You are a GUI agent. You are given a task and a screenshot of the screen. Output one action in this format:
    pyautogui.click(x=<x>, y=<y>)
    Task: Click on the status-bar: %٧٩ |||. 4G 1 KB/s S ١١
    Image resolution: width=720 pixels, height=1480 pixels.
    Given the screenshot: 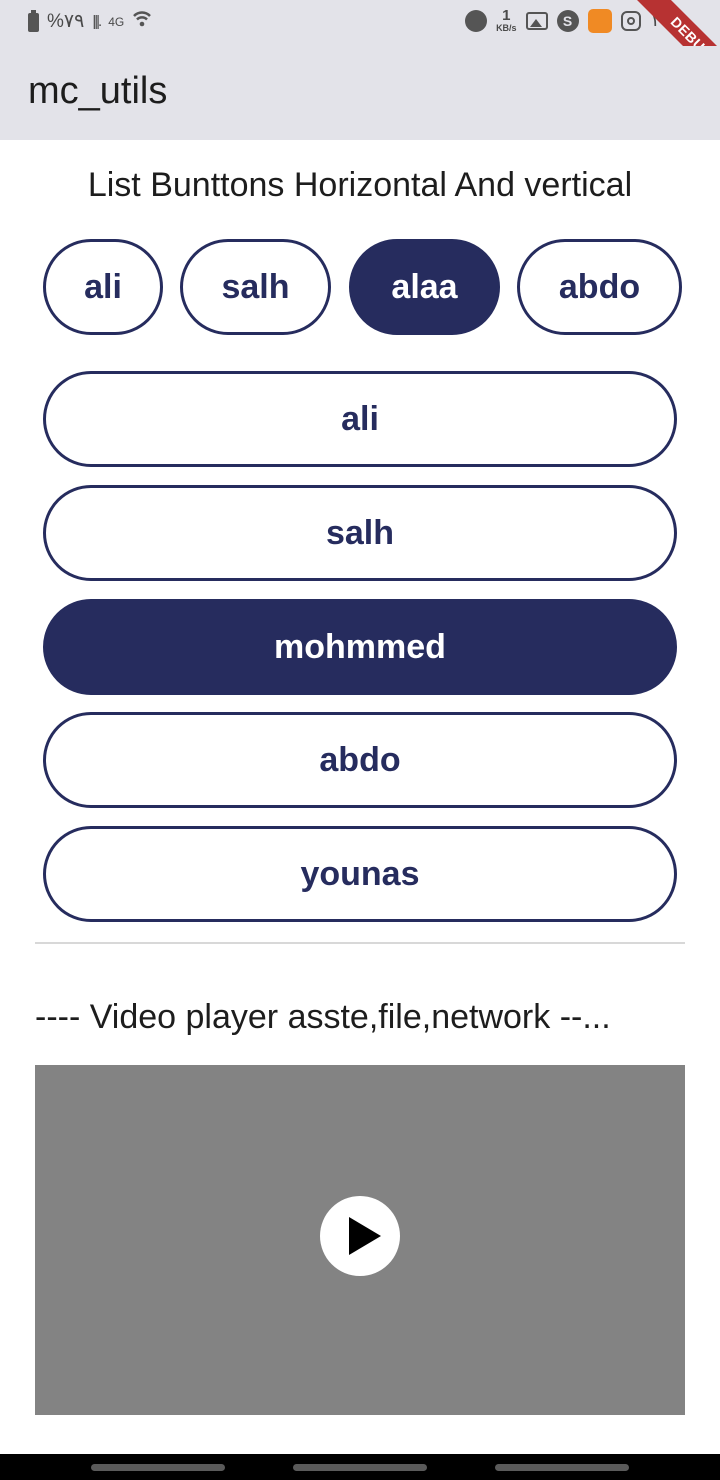 What is the action you would take?
    pyautogui.click(x=360, y=23)
    